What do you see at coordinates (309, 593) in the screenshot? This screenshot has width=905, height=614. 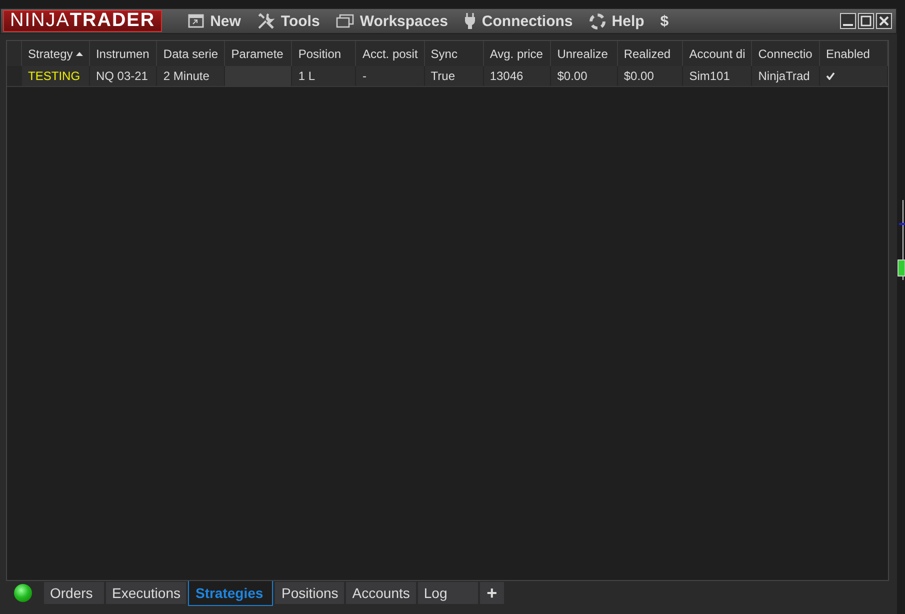 I see `tab: Positions` at bounding box center [309, 593].